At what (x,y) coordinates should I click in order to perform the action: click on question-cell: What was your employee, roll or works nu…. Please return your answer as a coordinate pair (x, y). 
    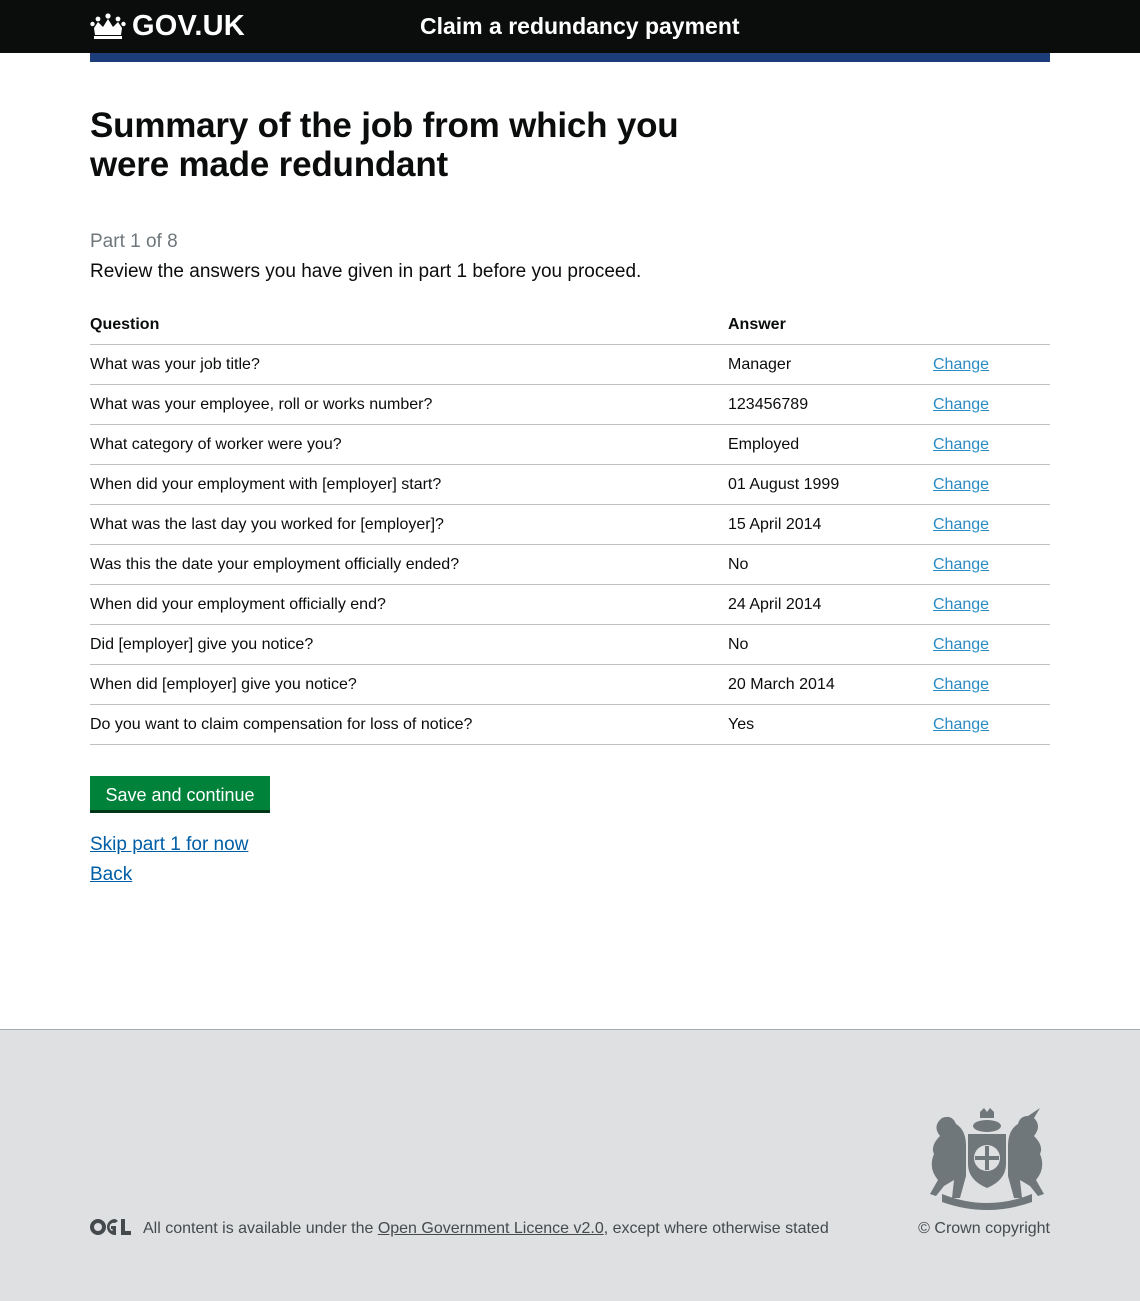
    Looking at the image, I should click on (409, 404).